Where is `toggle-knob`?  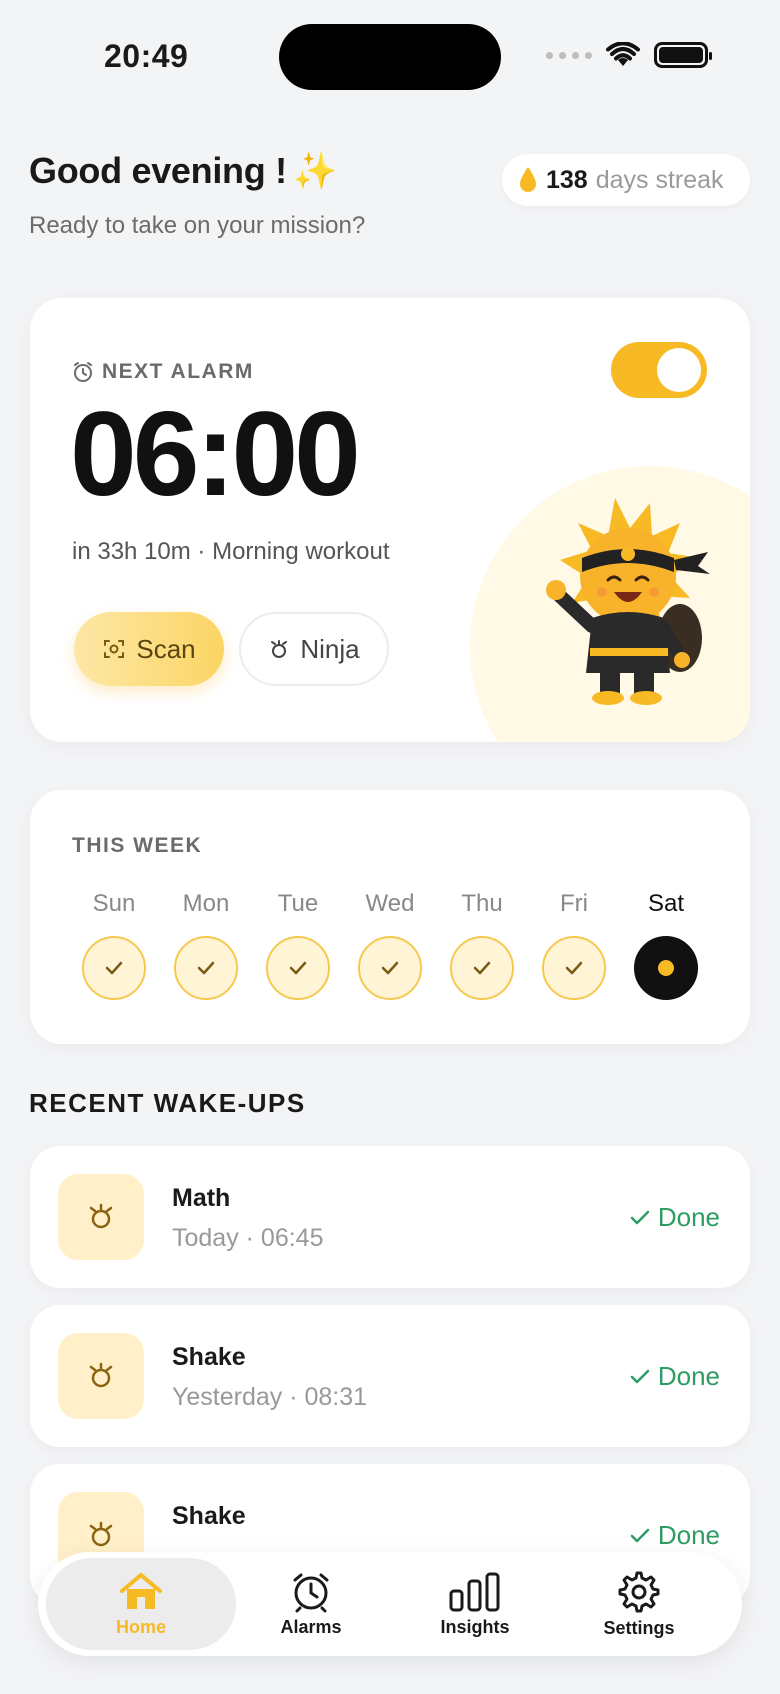 toggle-knob is located at coordinates (679, 370).